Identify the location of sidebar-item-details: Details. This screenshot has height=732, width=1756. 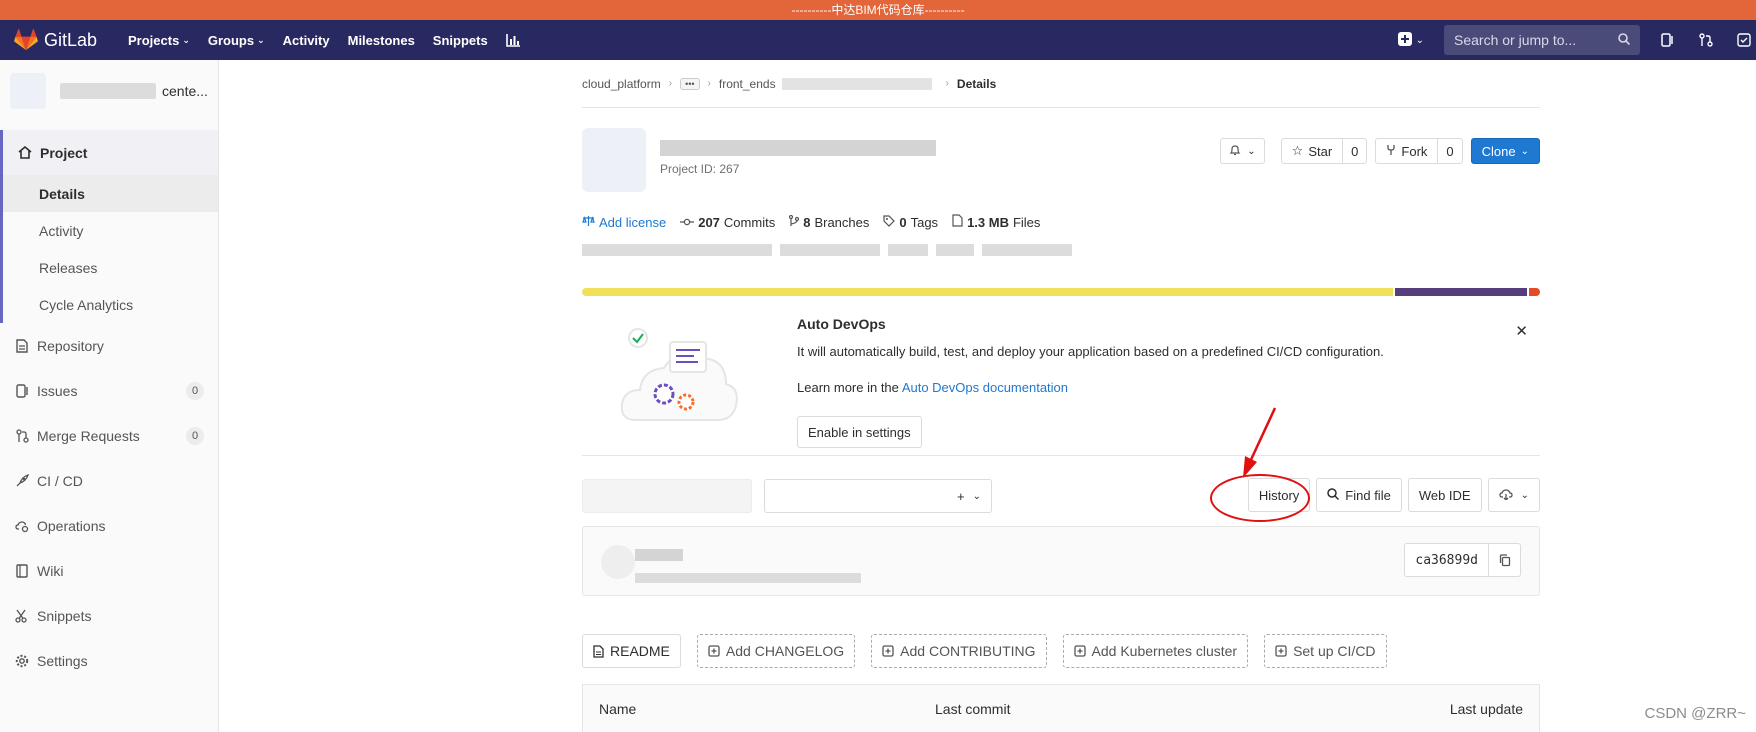
(110, 193).